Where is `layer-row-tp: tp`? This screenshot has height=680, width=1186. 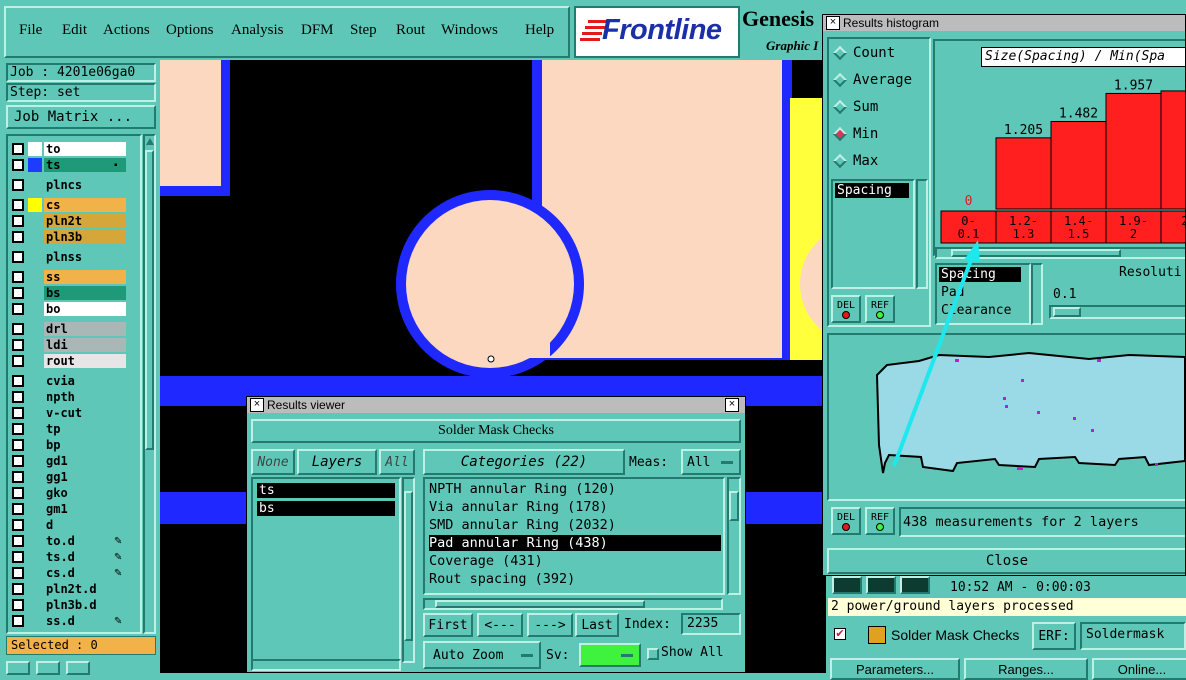 layer-row-tp: tp is located at coordinates (68, 429).